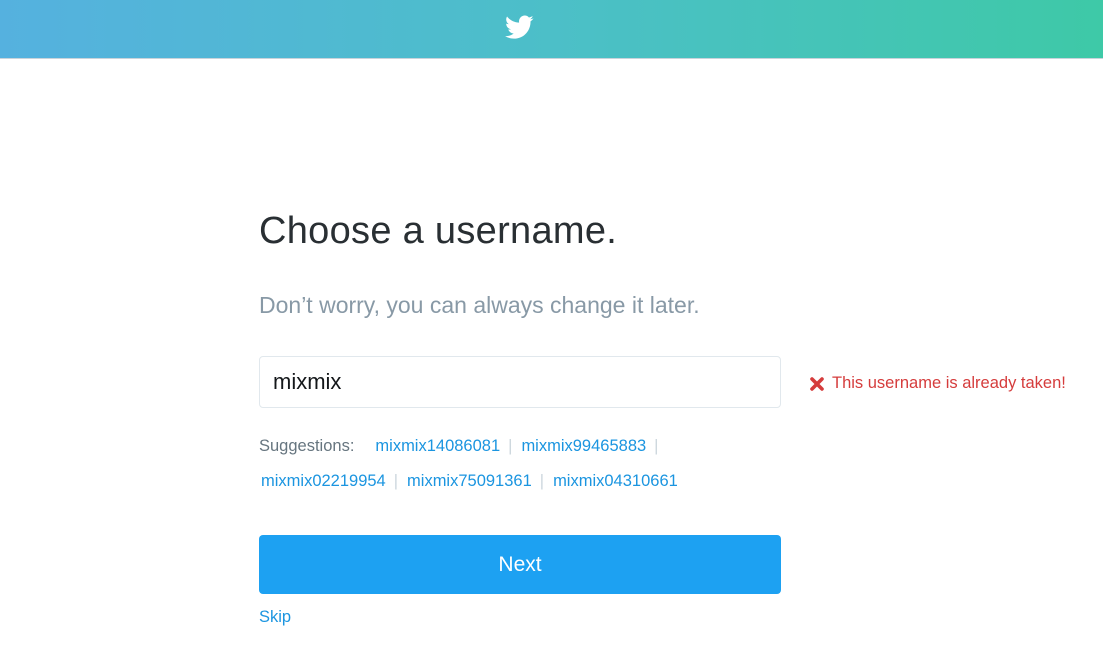 The height and width of the screenshot is (657, 1103). What do you see at coordinates (437, 446) in the screenshot?
I see `suggestion-link: mixmix14086081` at bounding box center [437, 446].